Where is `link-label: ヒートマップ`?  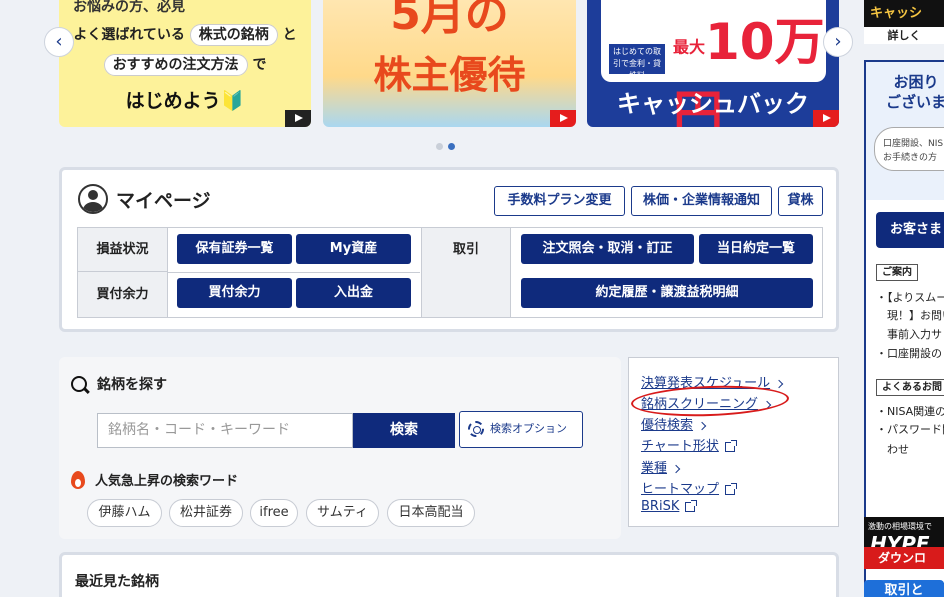 link-label: ヒートマップ is located at coordinates (680, 489).